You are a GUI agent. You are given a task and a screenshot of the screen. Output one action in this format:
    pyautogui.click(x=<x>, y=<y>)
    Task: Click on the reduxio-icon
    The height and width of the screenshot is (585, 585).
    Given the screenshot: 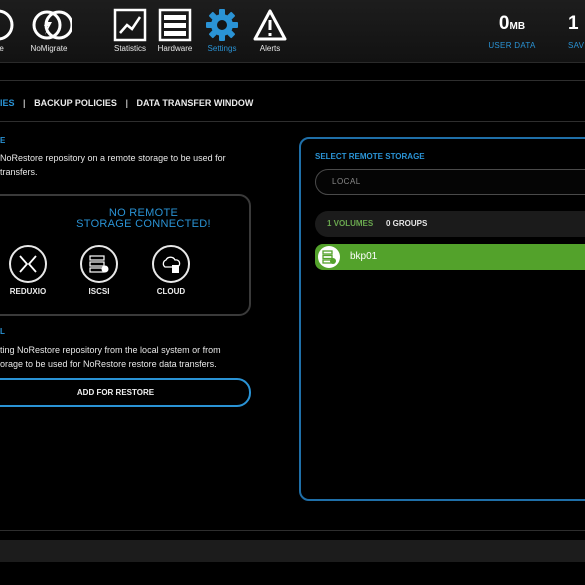 What is the action you would take?
    pyautogui.click(x=28, y=264)
    